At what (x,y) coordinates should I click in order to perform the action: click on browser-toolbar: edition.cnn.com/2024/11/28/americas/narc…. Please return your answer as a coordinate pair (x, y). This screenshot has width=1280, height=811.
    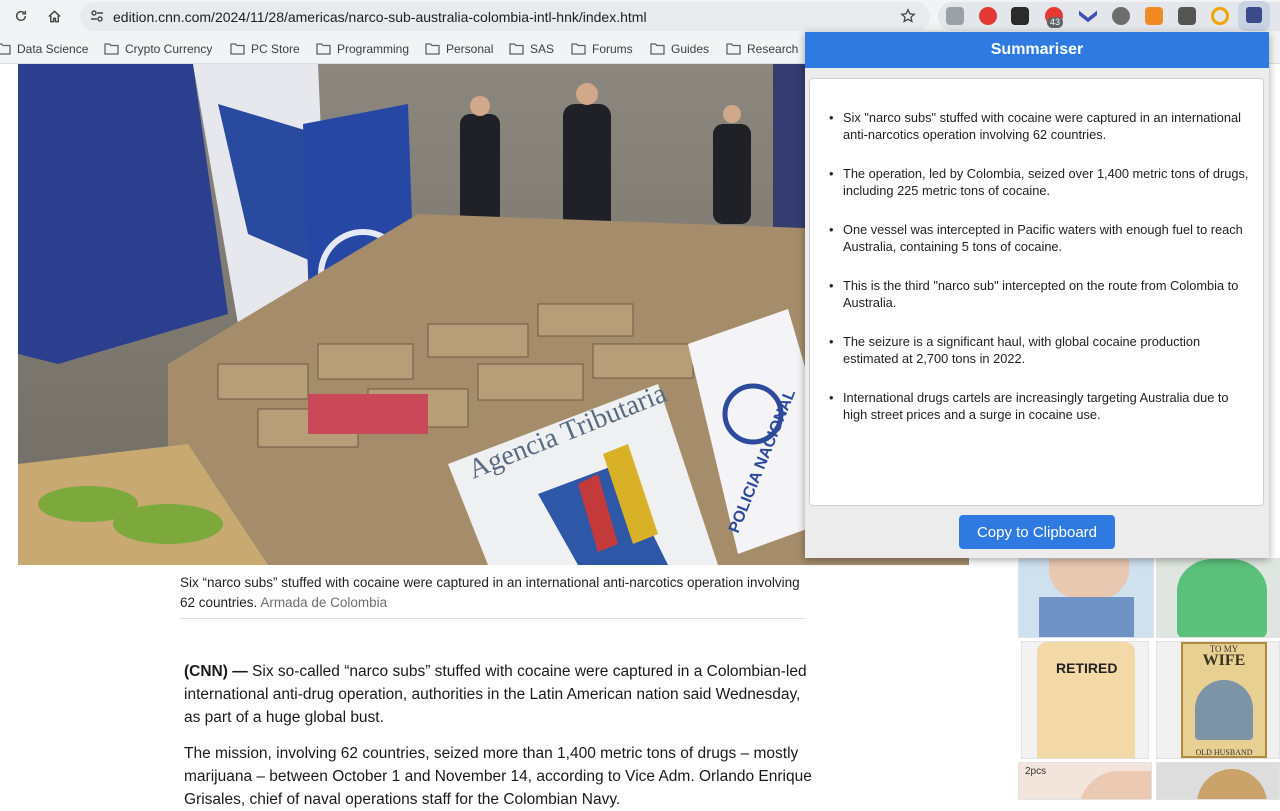
    Looking at the image, I should click on (640, 16).